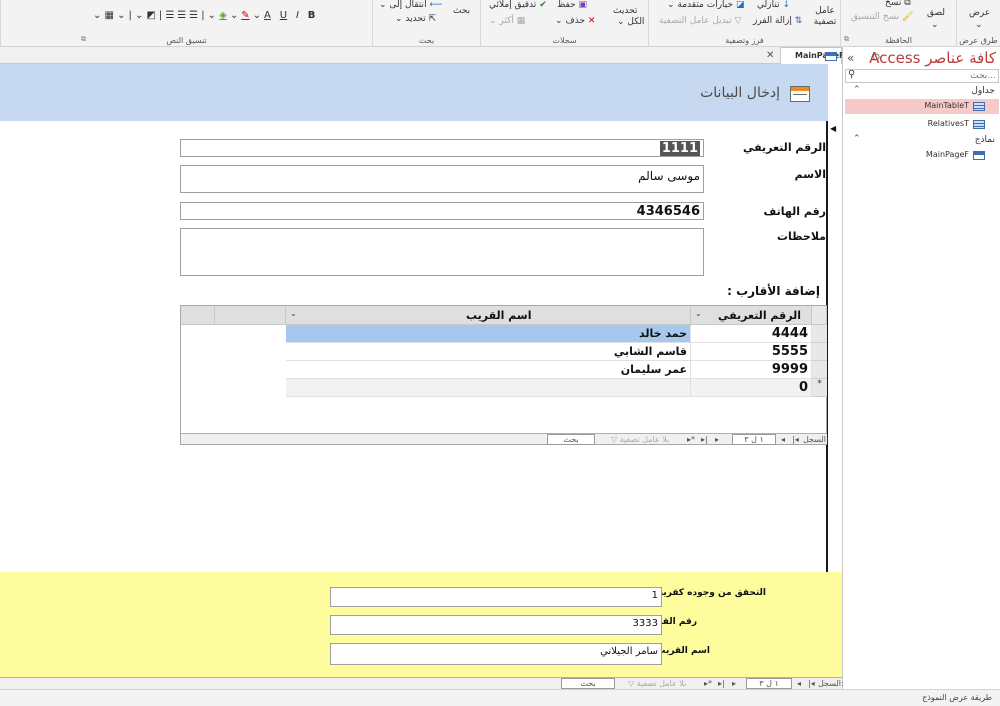  I want to click on goto-button: ⌄ انتقال إلى ⟵, so click(410, 5).